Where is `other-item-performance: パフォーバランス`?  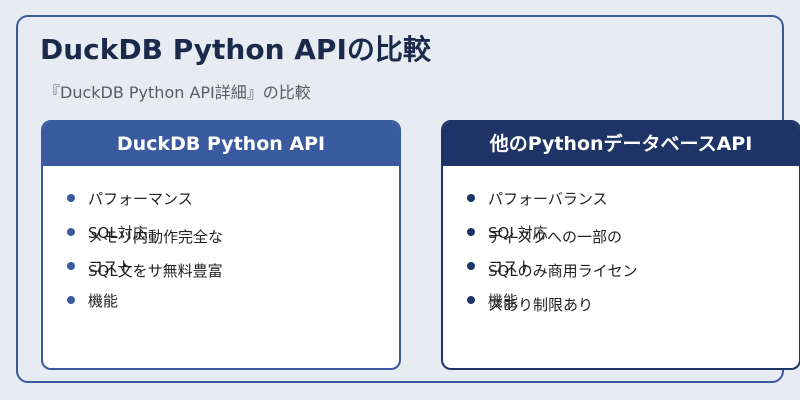 other-item-performance: パフォーバランス is located at coordinates (548, 199).